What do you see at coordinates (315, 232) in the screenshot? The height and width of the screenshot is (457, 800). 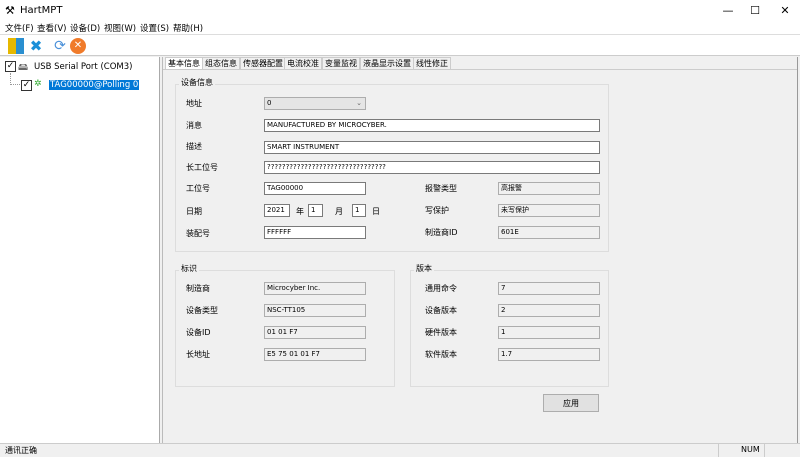 I see `assembly-field: FFFFFF` at bounding box center [315, 232].